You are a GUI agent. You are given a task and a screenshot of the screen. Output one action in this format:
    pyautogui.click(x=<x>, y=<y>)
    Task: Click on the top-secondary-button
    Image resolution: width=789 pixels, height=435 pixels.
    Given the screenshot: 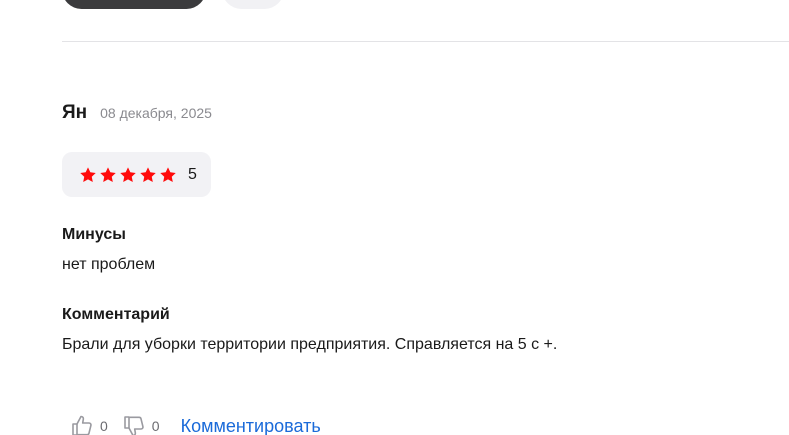 What is the action you would take?
    pyautogui.click(x=253, y=4)
    